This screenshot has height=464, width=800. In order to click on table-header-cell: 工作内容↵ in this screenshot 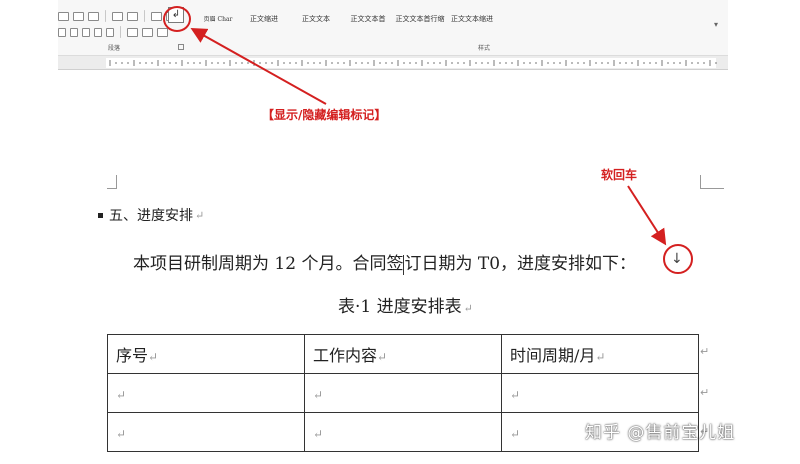, I will do `click(403, 354)`.